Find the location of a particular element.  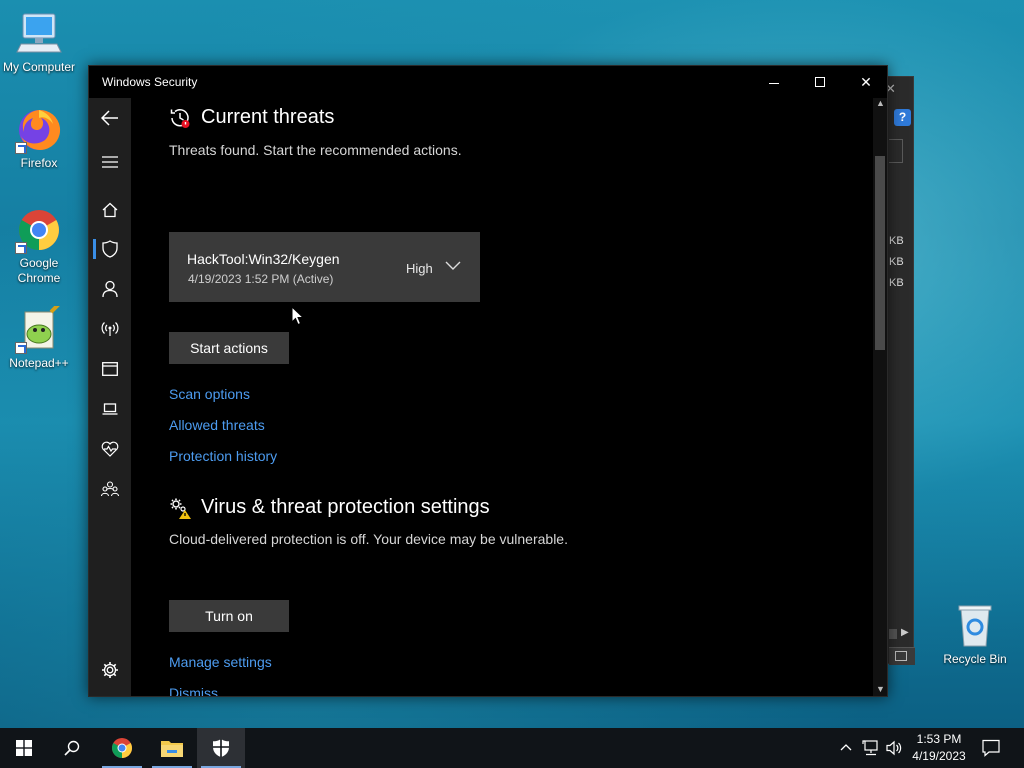

menu-button is located at coordinates (110, 162).